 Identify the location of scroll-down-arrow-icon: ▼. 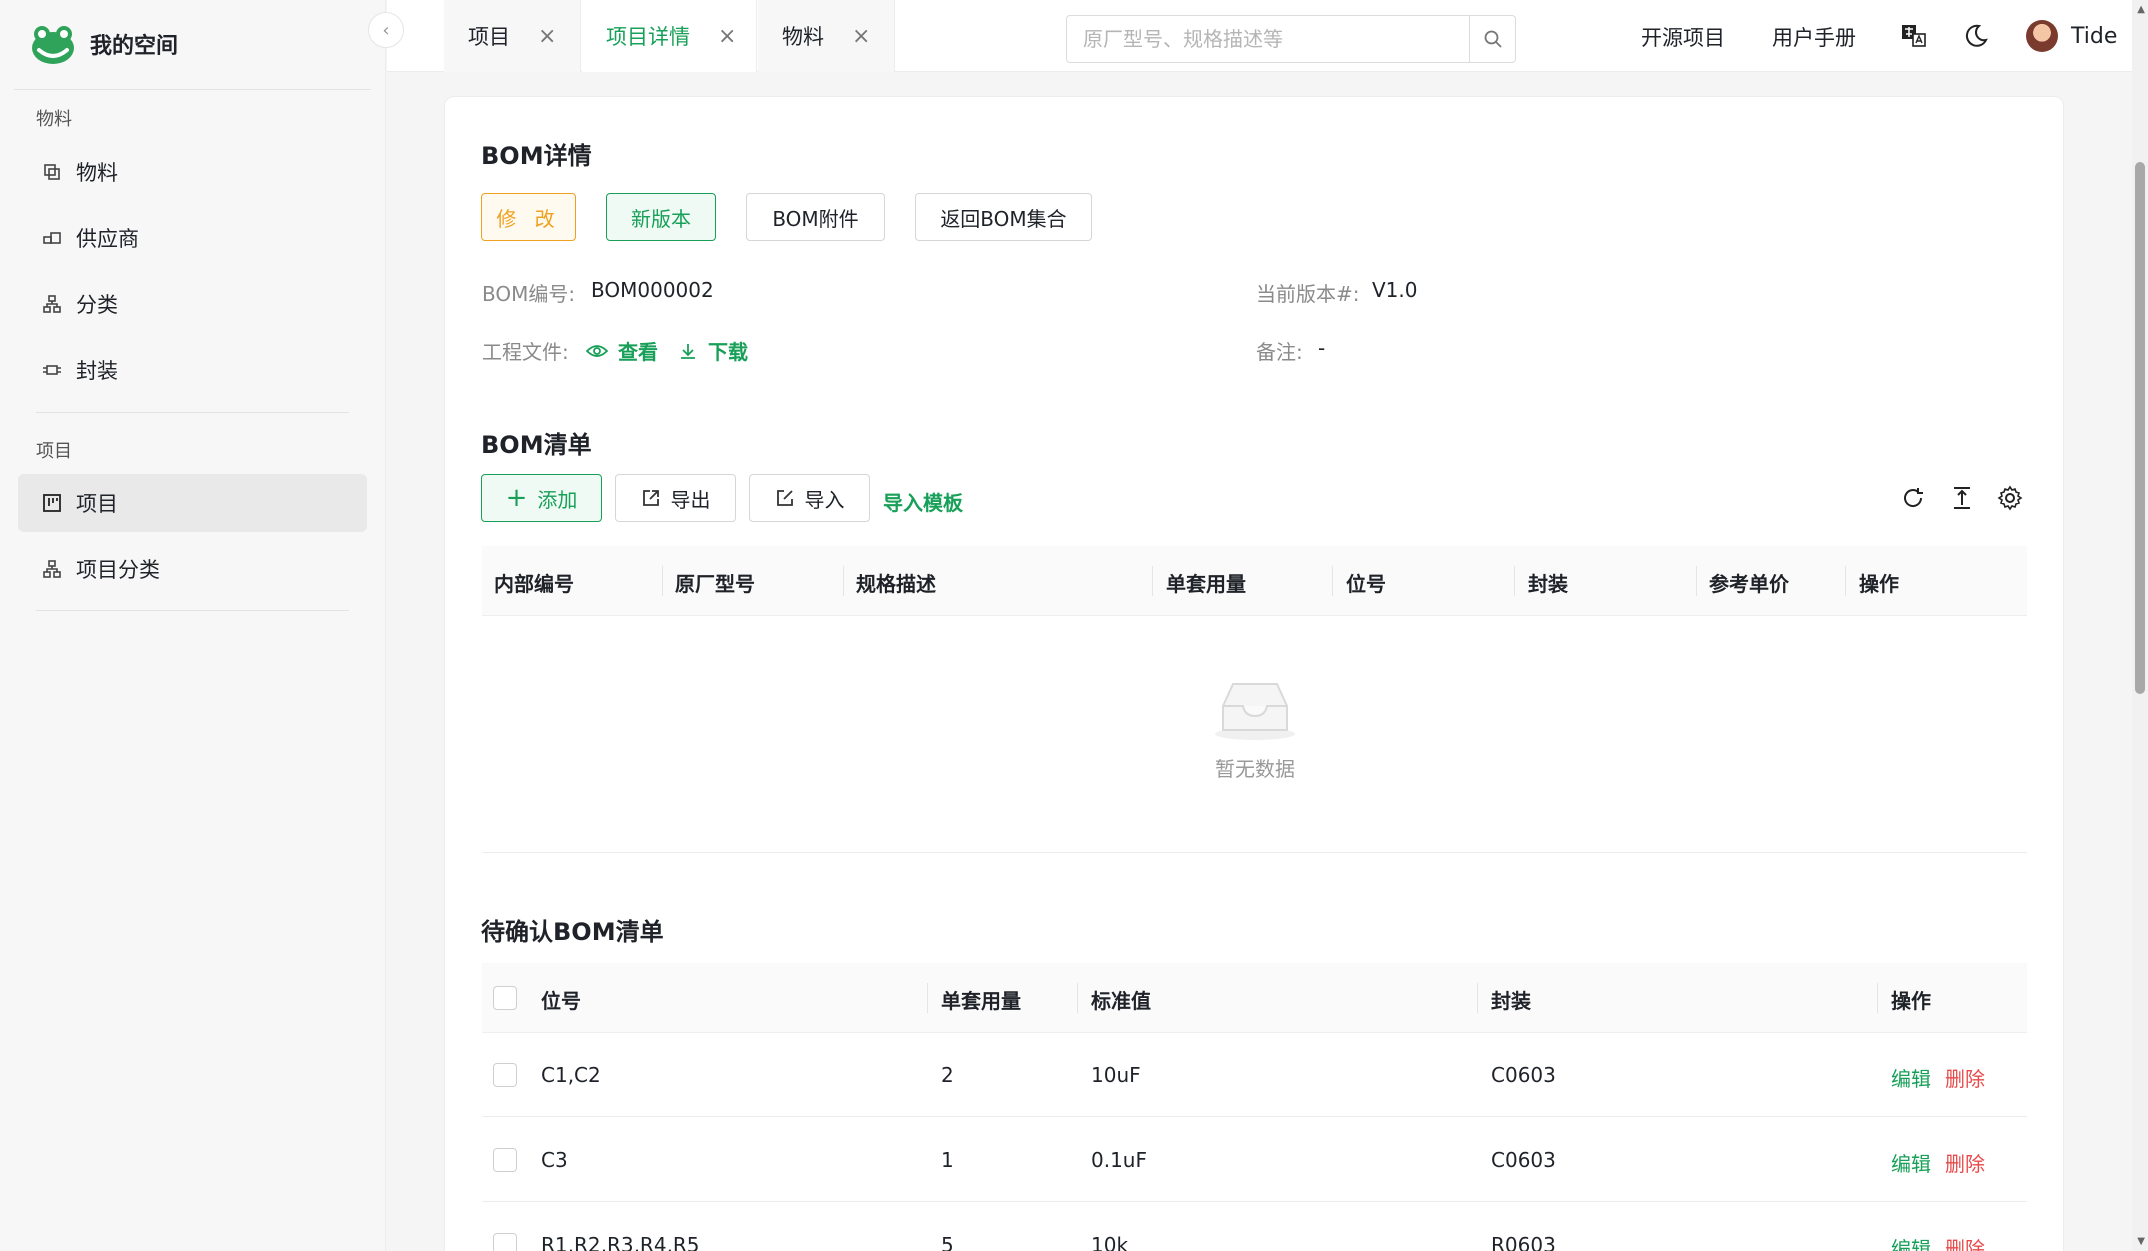
(2141, 1241).